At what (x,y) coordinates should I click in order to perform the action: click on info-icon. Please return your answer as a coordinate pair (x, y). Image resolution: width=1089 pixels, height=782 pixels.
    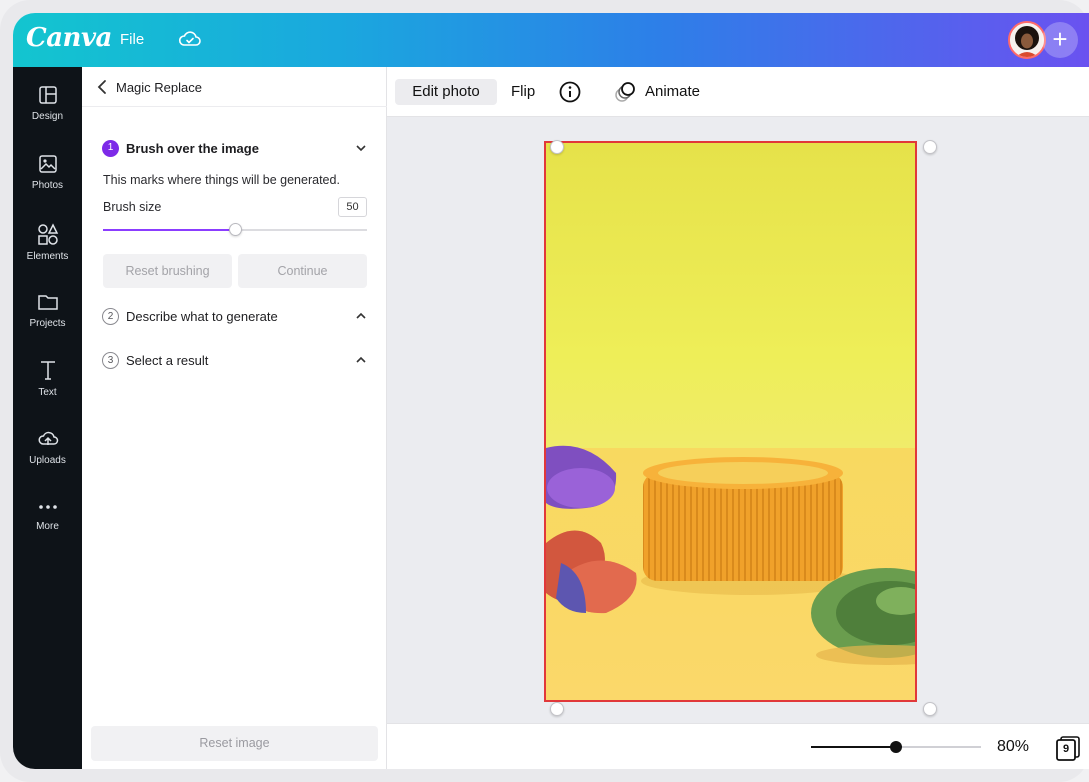
    Looking at the image, I should click on (570, 92).